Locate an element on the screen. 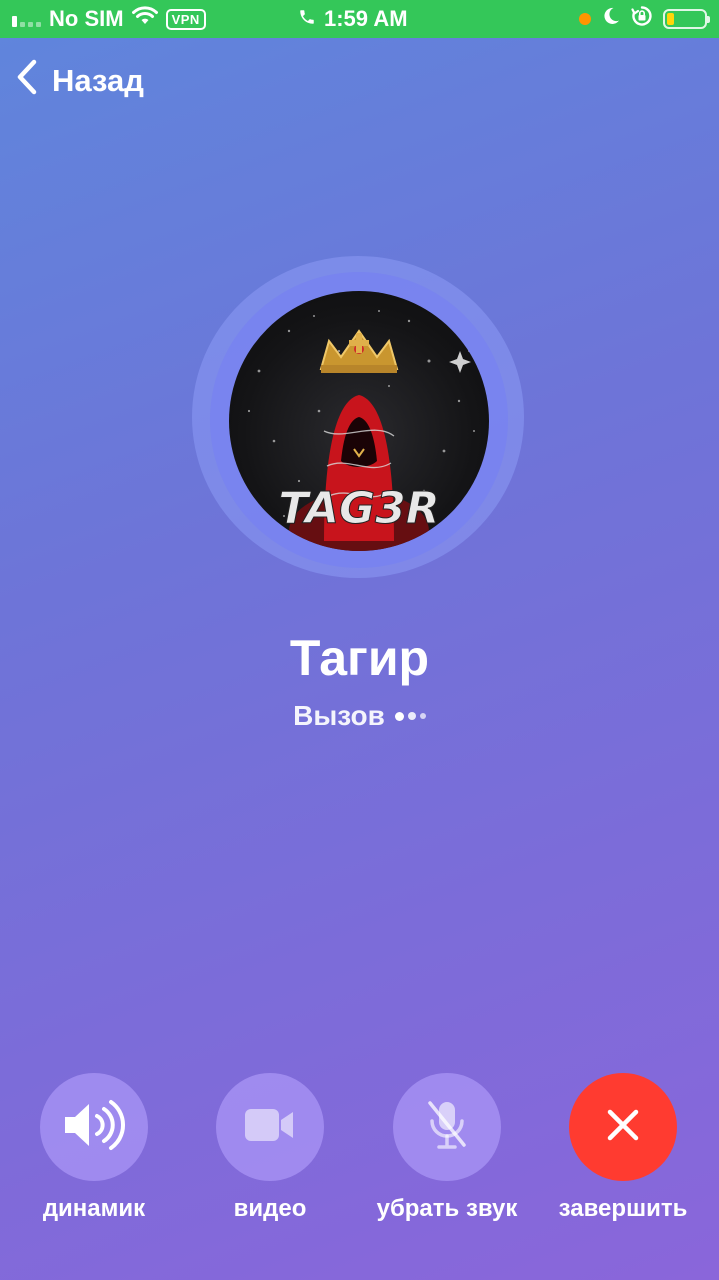  video-label: видео is located at coordinates (270, 1208).